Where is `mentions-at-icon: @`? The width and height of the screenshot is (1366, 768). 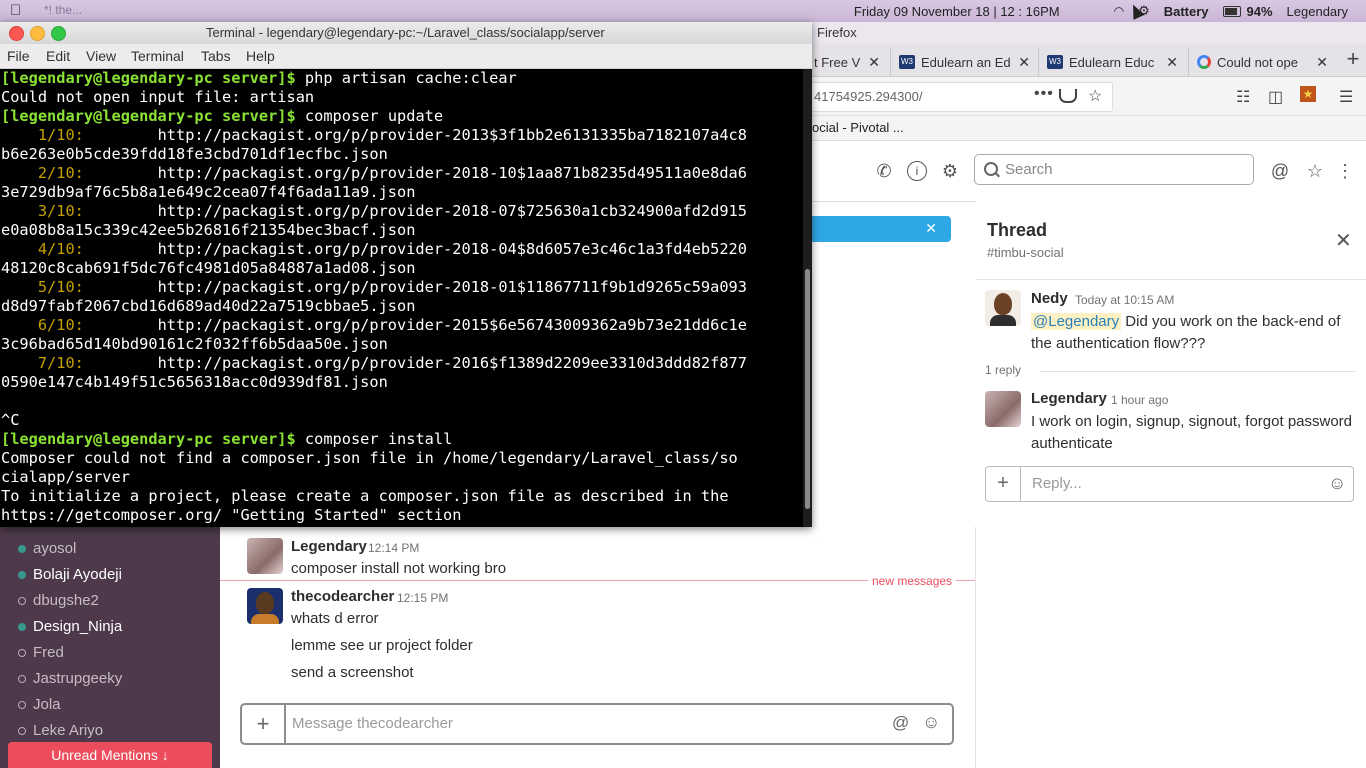
mentions-at-icon: @ is located at coordinates (1280, 171).